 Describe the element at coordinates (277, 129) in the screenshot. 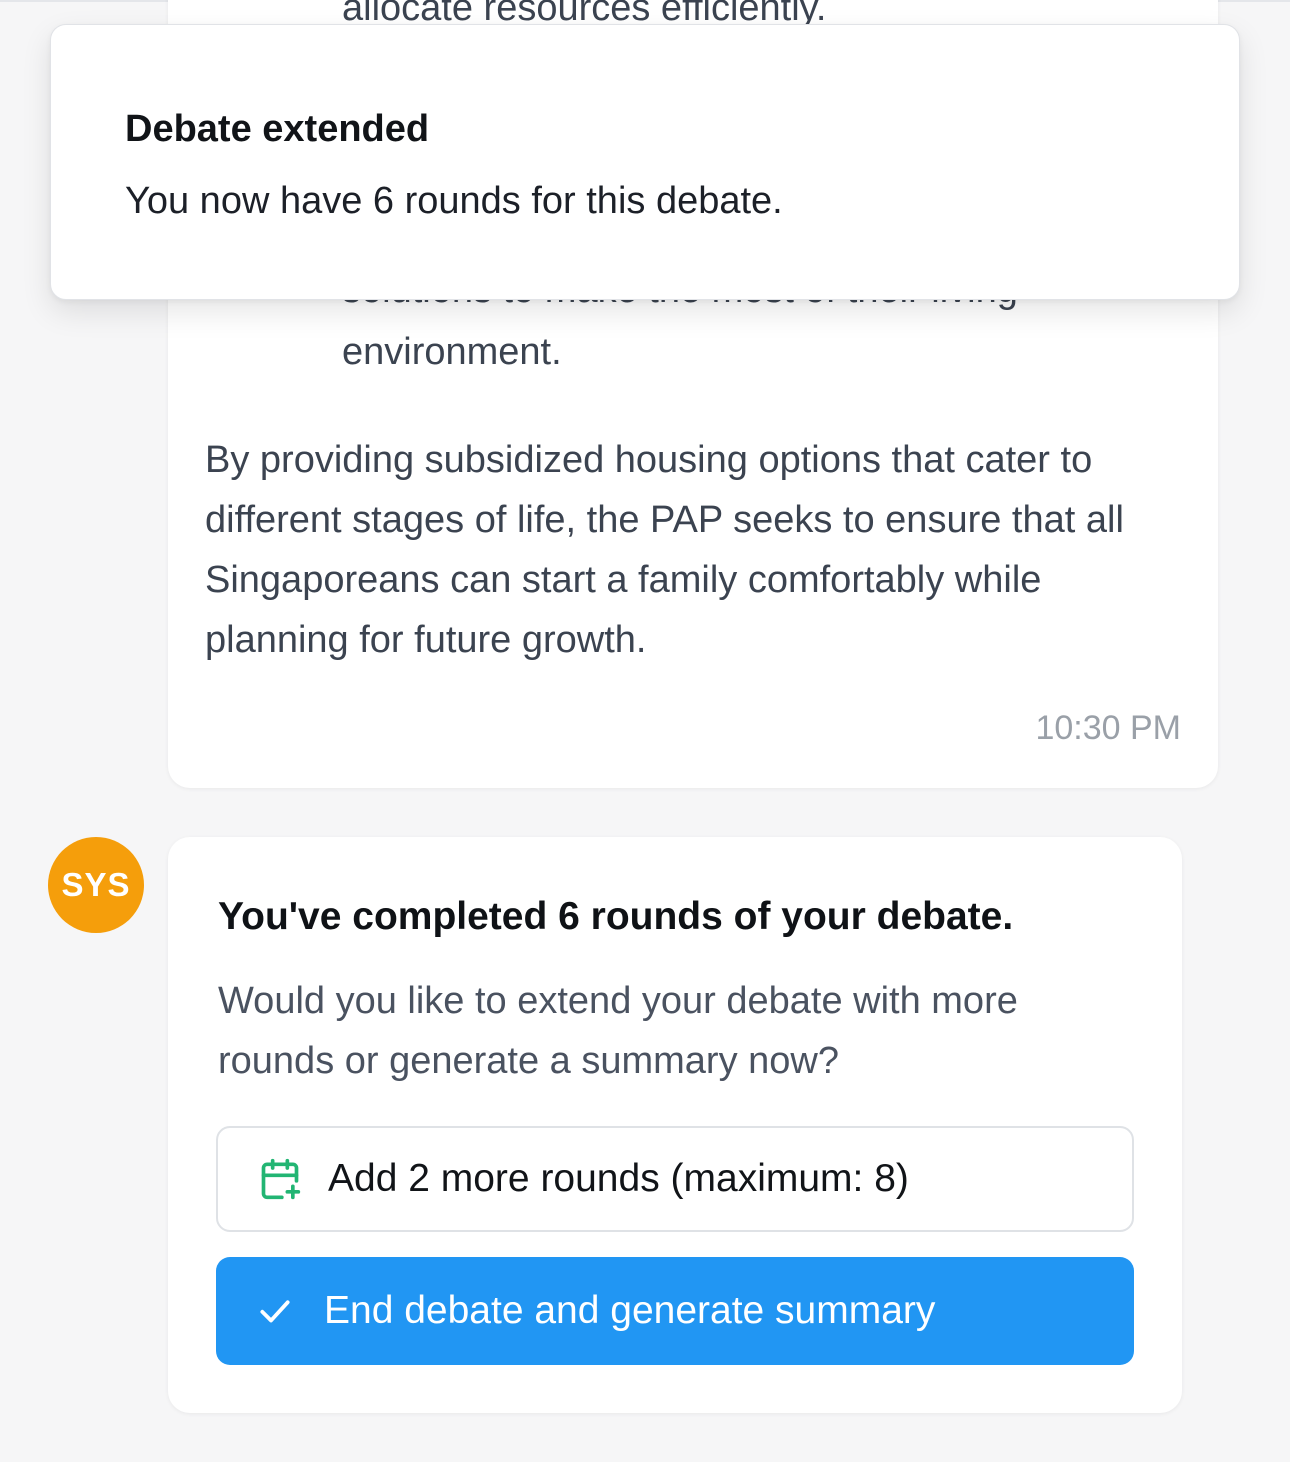

I see `toast-title: Debate extended` at that location.